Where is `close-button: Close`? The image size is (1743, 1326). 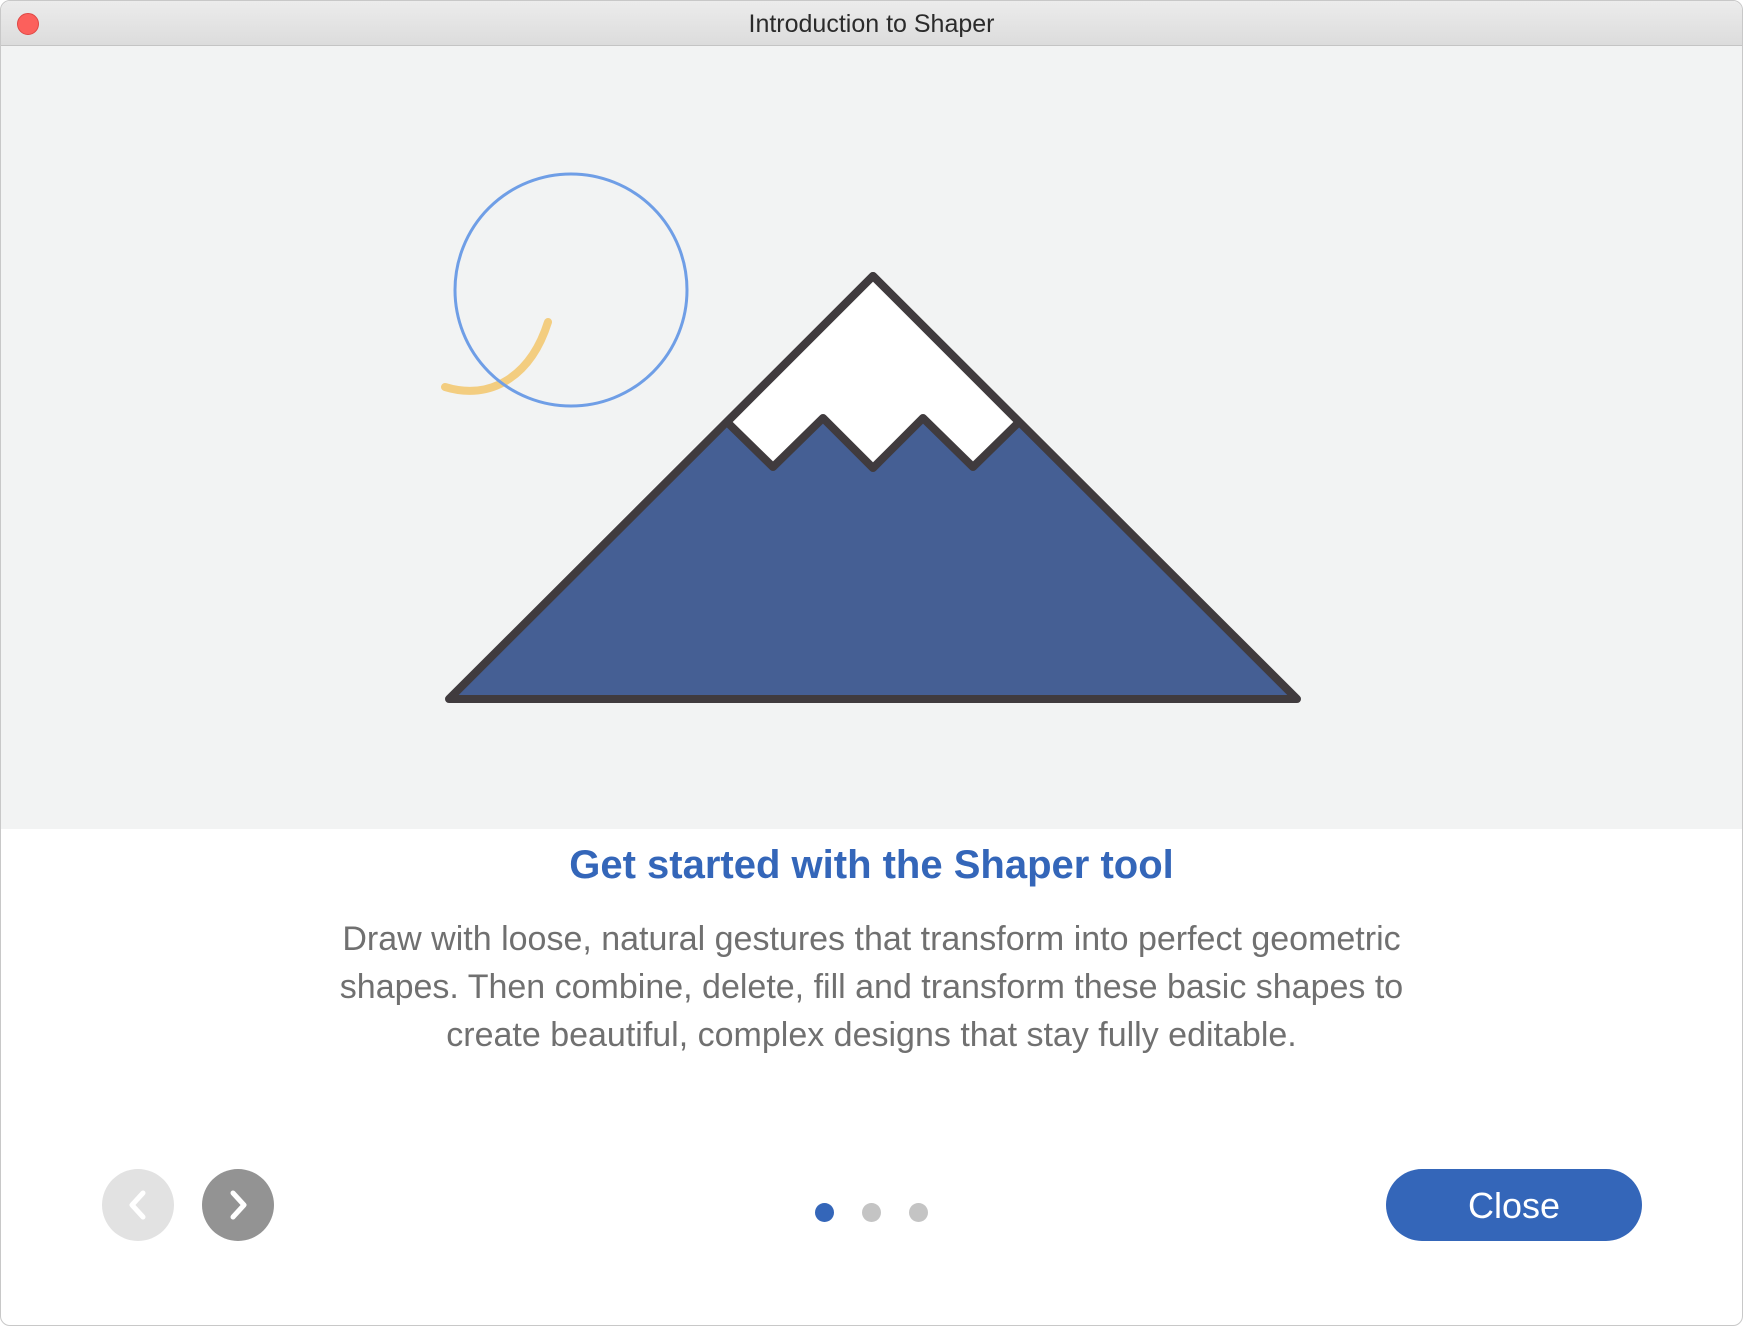
close-button: Close is located at coordinates (1514, 1205).